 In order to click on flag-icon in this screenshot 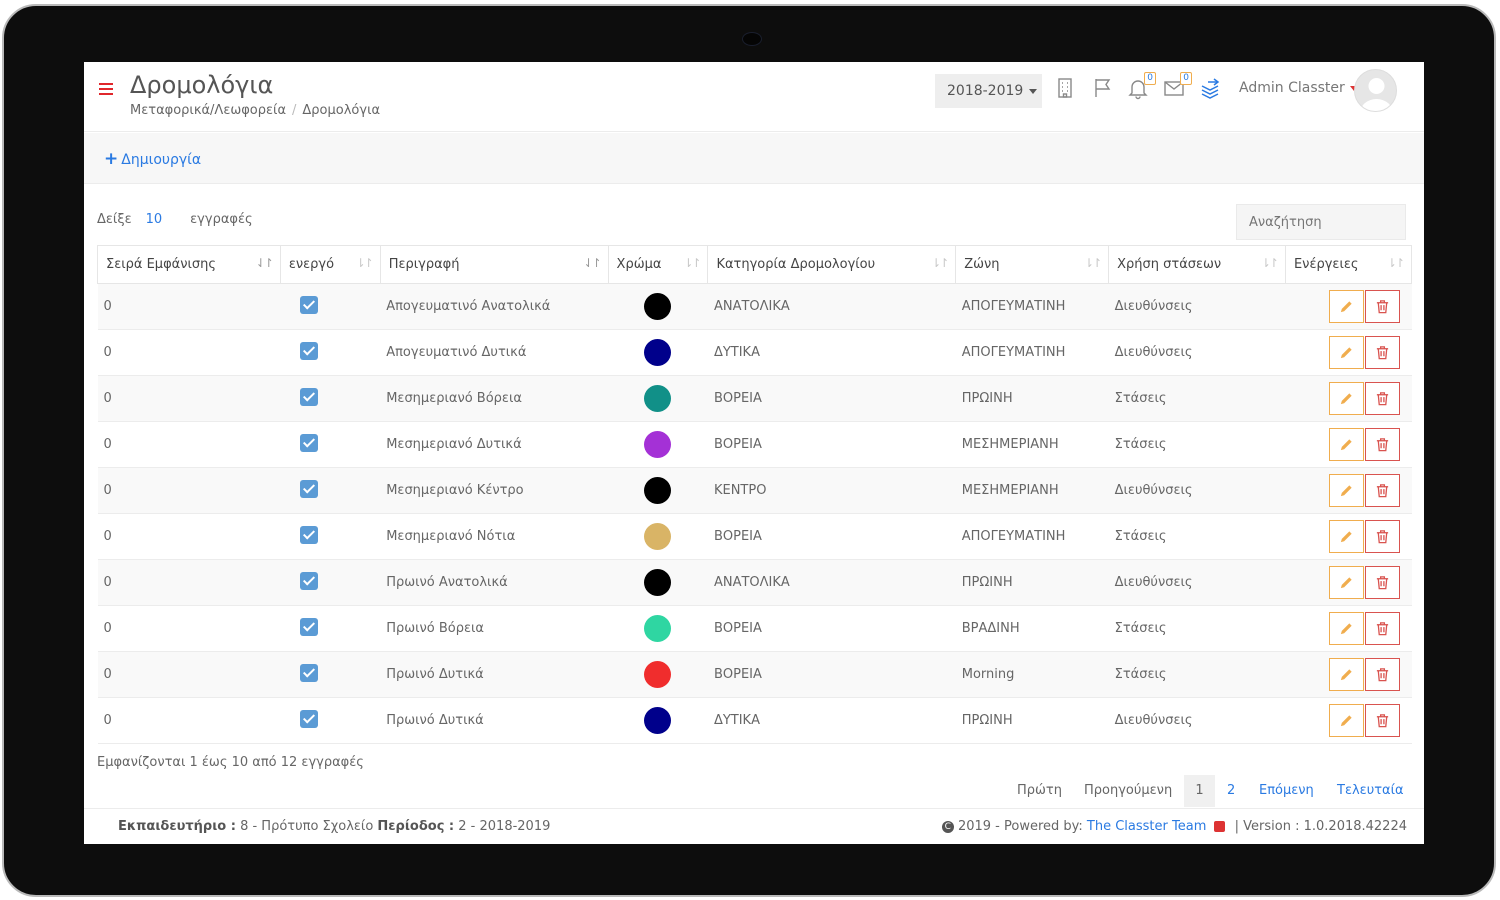, I will do `click(1103, 88)`.